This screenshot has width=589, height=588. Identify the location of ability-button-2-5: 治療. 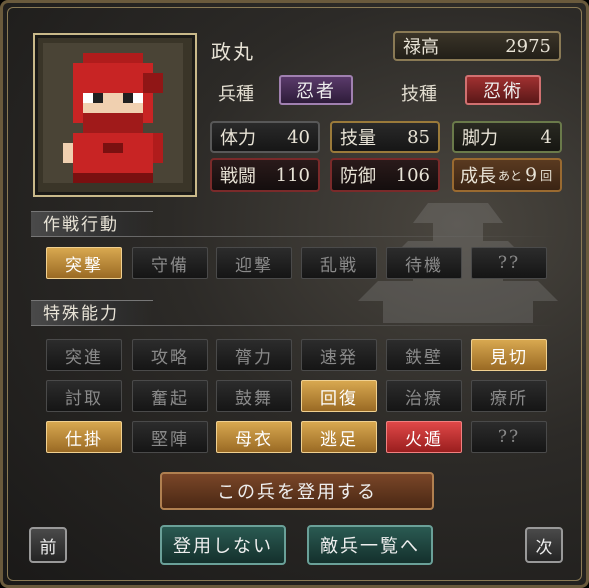
(424, 396).